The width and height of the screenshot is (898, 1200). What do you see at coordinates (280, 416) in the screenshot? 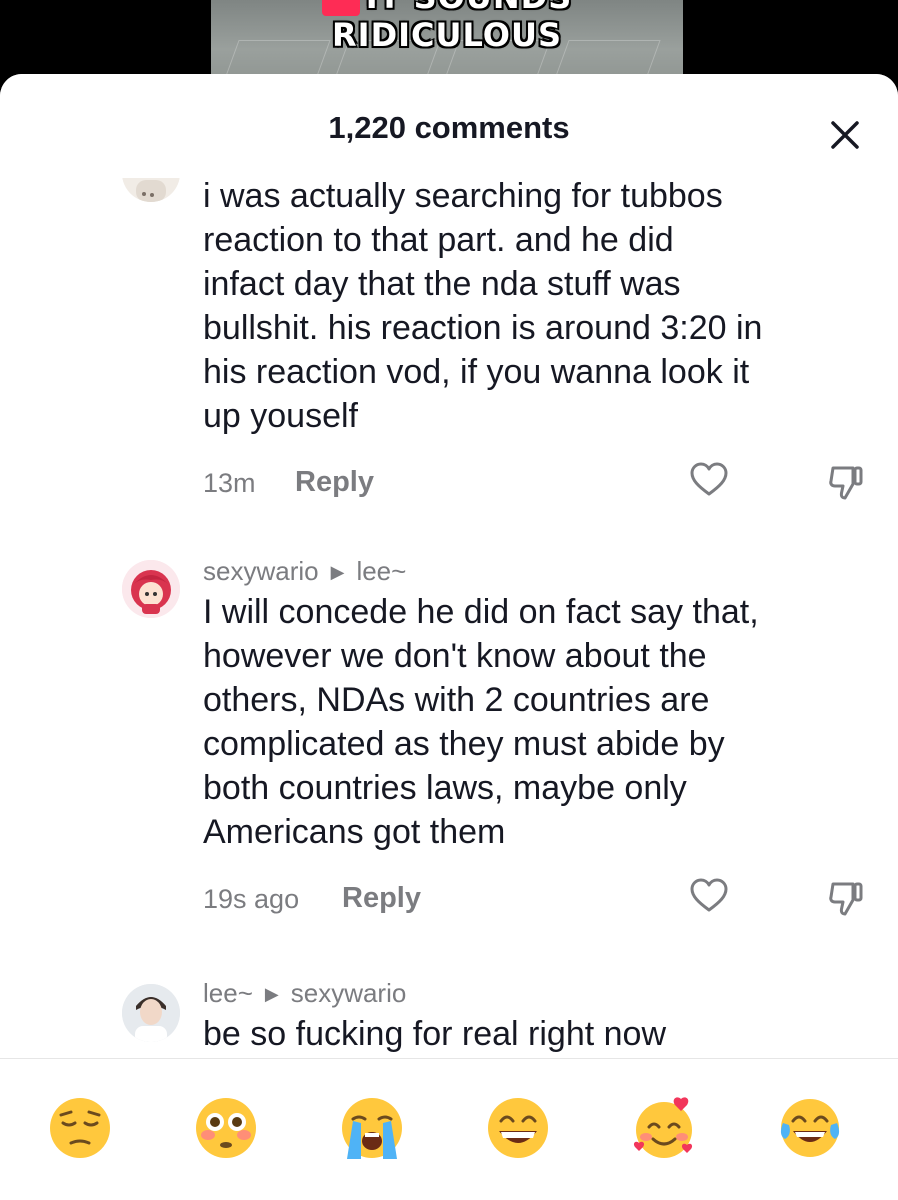
I see `comment-text-line: up youself` at bounding box center [280, 416].